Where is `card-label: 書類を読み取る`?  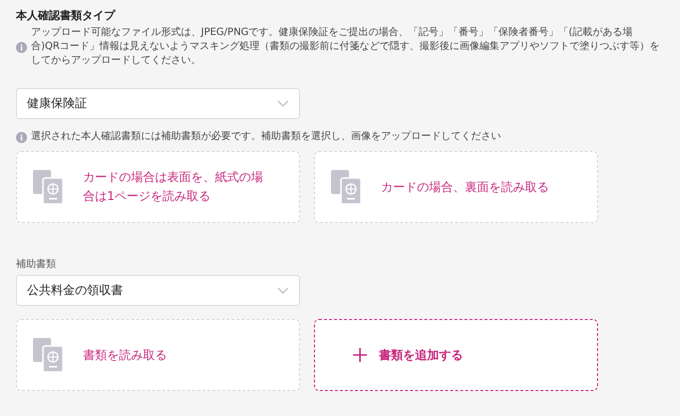 card-label: 書類を読み取る is located at coordinates (125, 355).